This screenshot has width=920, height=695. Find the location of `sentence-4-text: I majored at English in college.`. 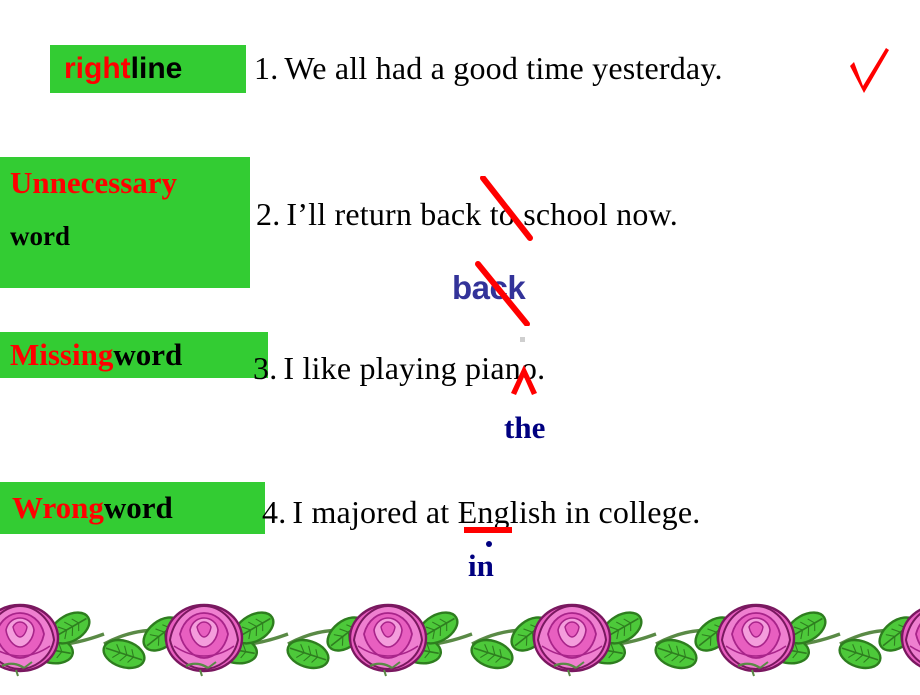

sentence-4-text: I majored at English in college. is located at coordinates (496, 512).